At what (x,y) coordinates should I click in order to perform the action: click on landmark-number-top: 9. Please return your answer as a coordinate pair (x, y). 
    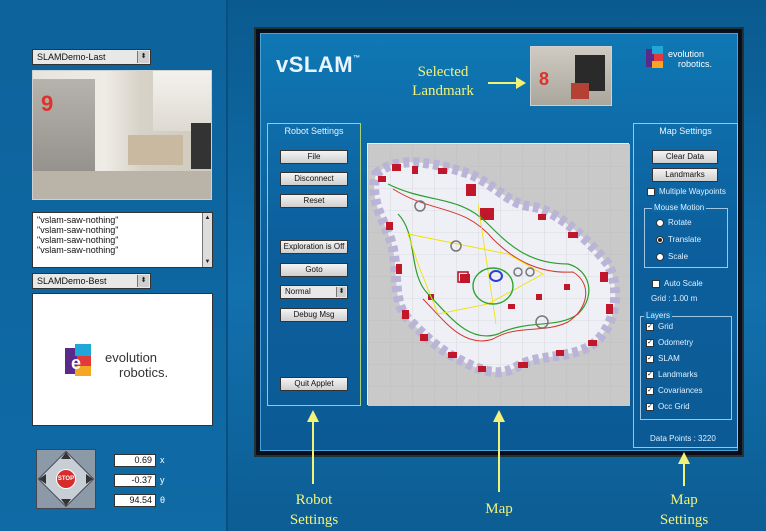
    Looking at the image, I should click on (47, 103).